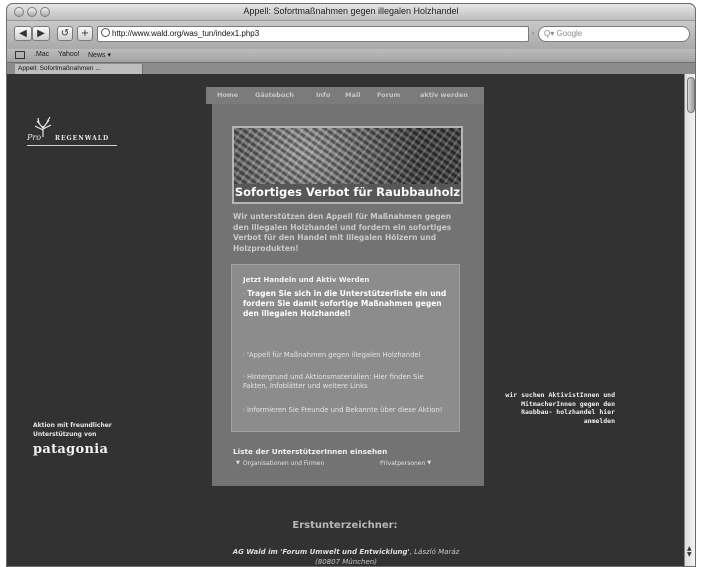 The image size is (702, 567). What do you see at coordinates (34, 137) in the screenshot?
I see `logo-pro-text: Pro` at bounding box center [34, 137].